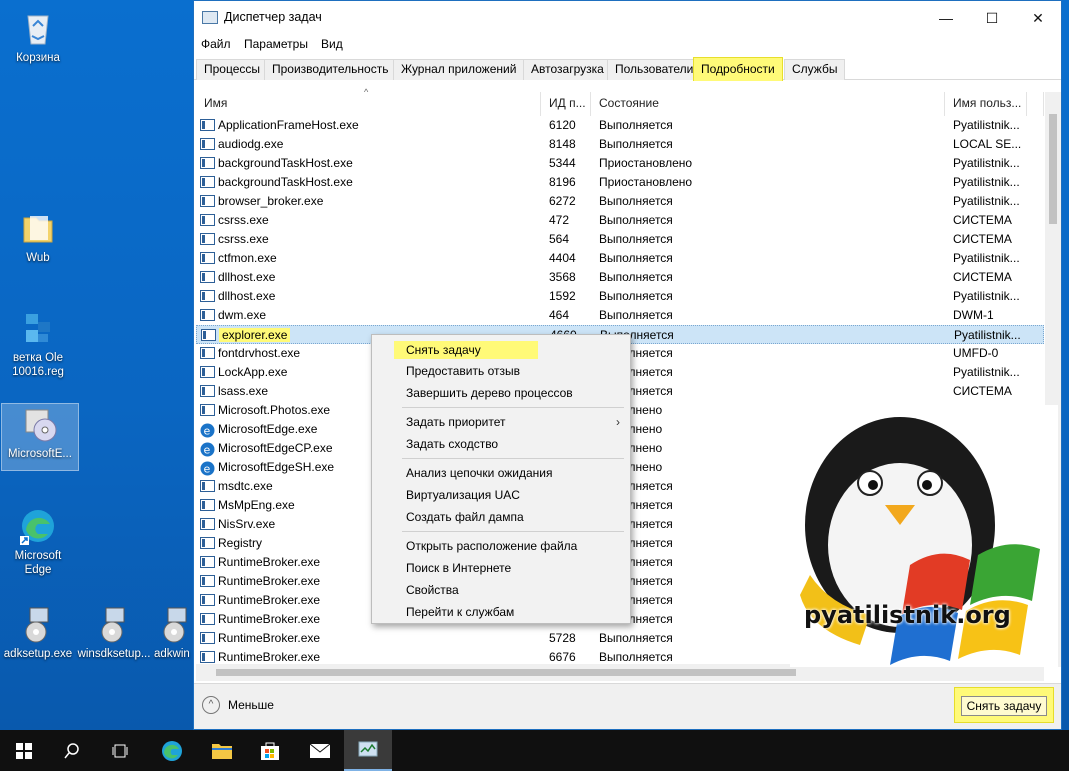  I want to click on menu-item-search-online: Поиск в Интернете, so click(458, 568).